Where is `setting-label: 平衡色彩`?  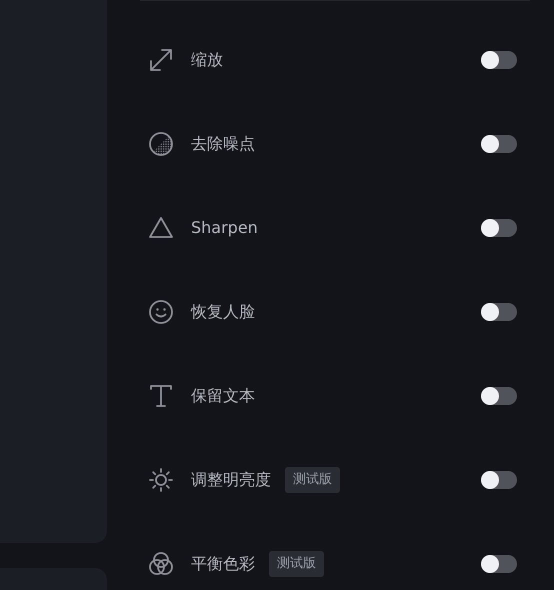 setting-label: 平衡色彩 is located at coordinates (223, 564).